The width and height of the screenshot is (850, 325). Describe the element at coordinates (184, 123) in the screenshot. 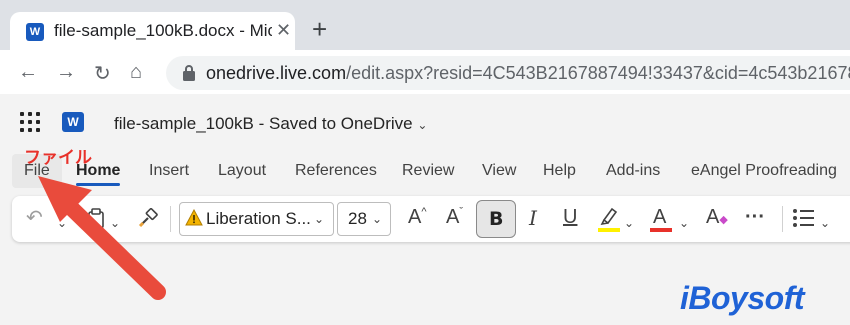

I see `document-name: file-sample_100kB` at that location.